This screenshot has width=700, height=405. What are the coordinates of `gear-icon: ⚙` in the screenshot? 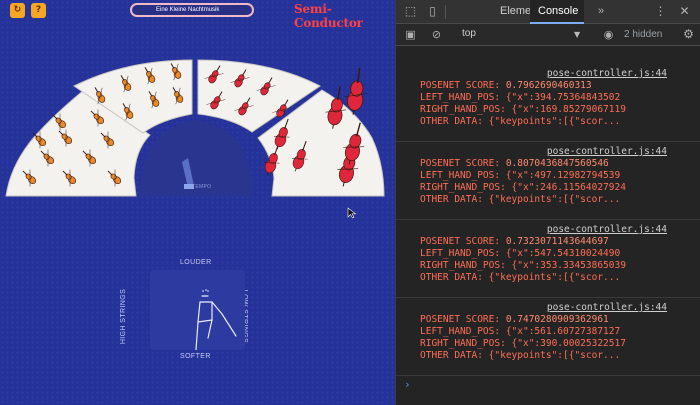 It's located at (688, 34).